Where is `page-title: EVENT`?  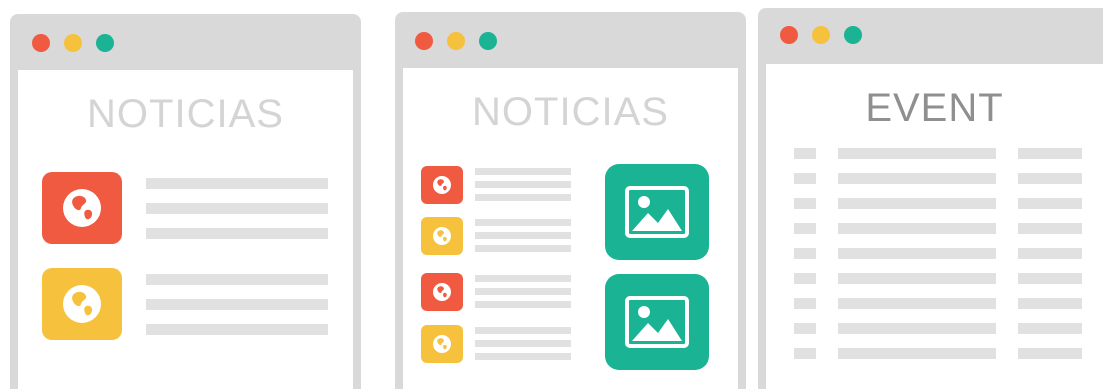 page-title: EVENT is located at coordinates (934, 108).